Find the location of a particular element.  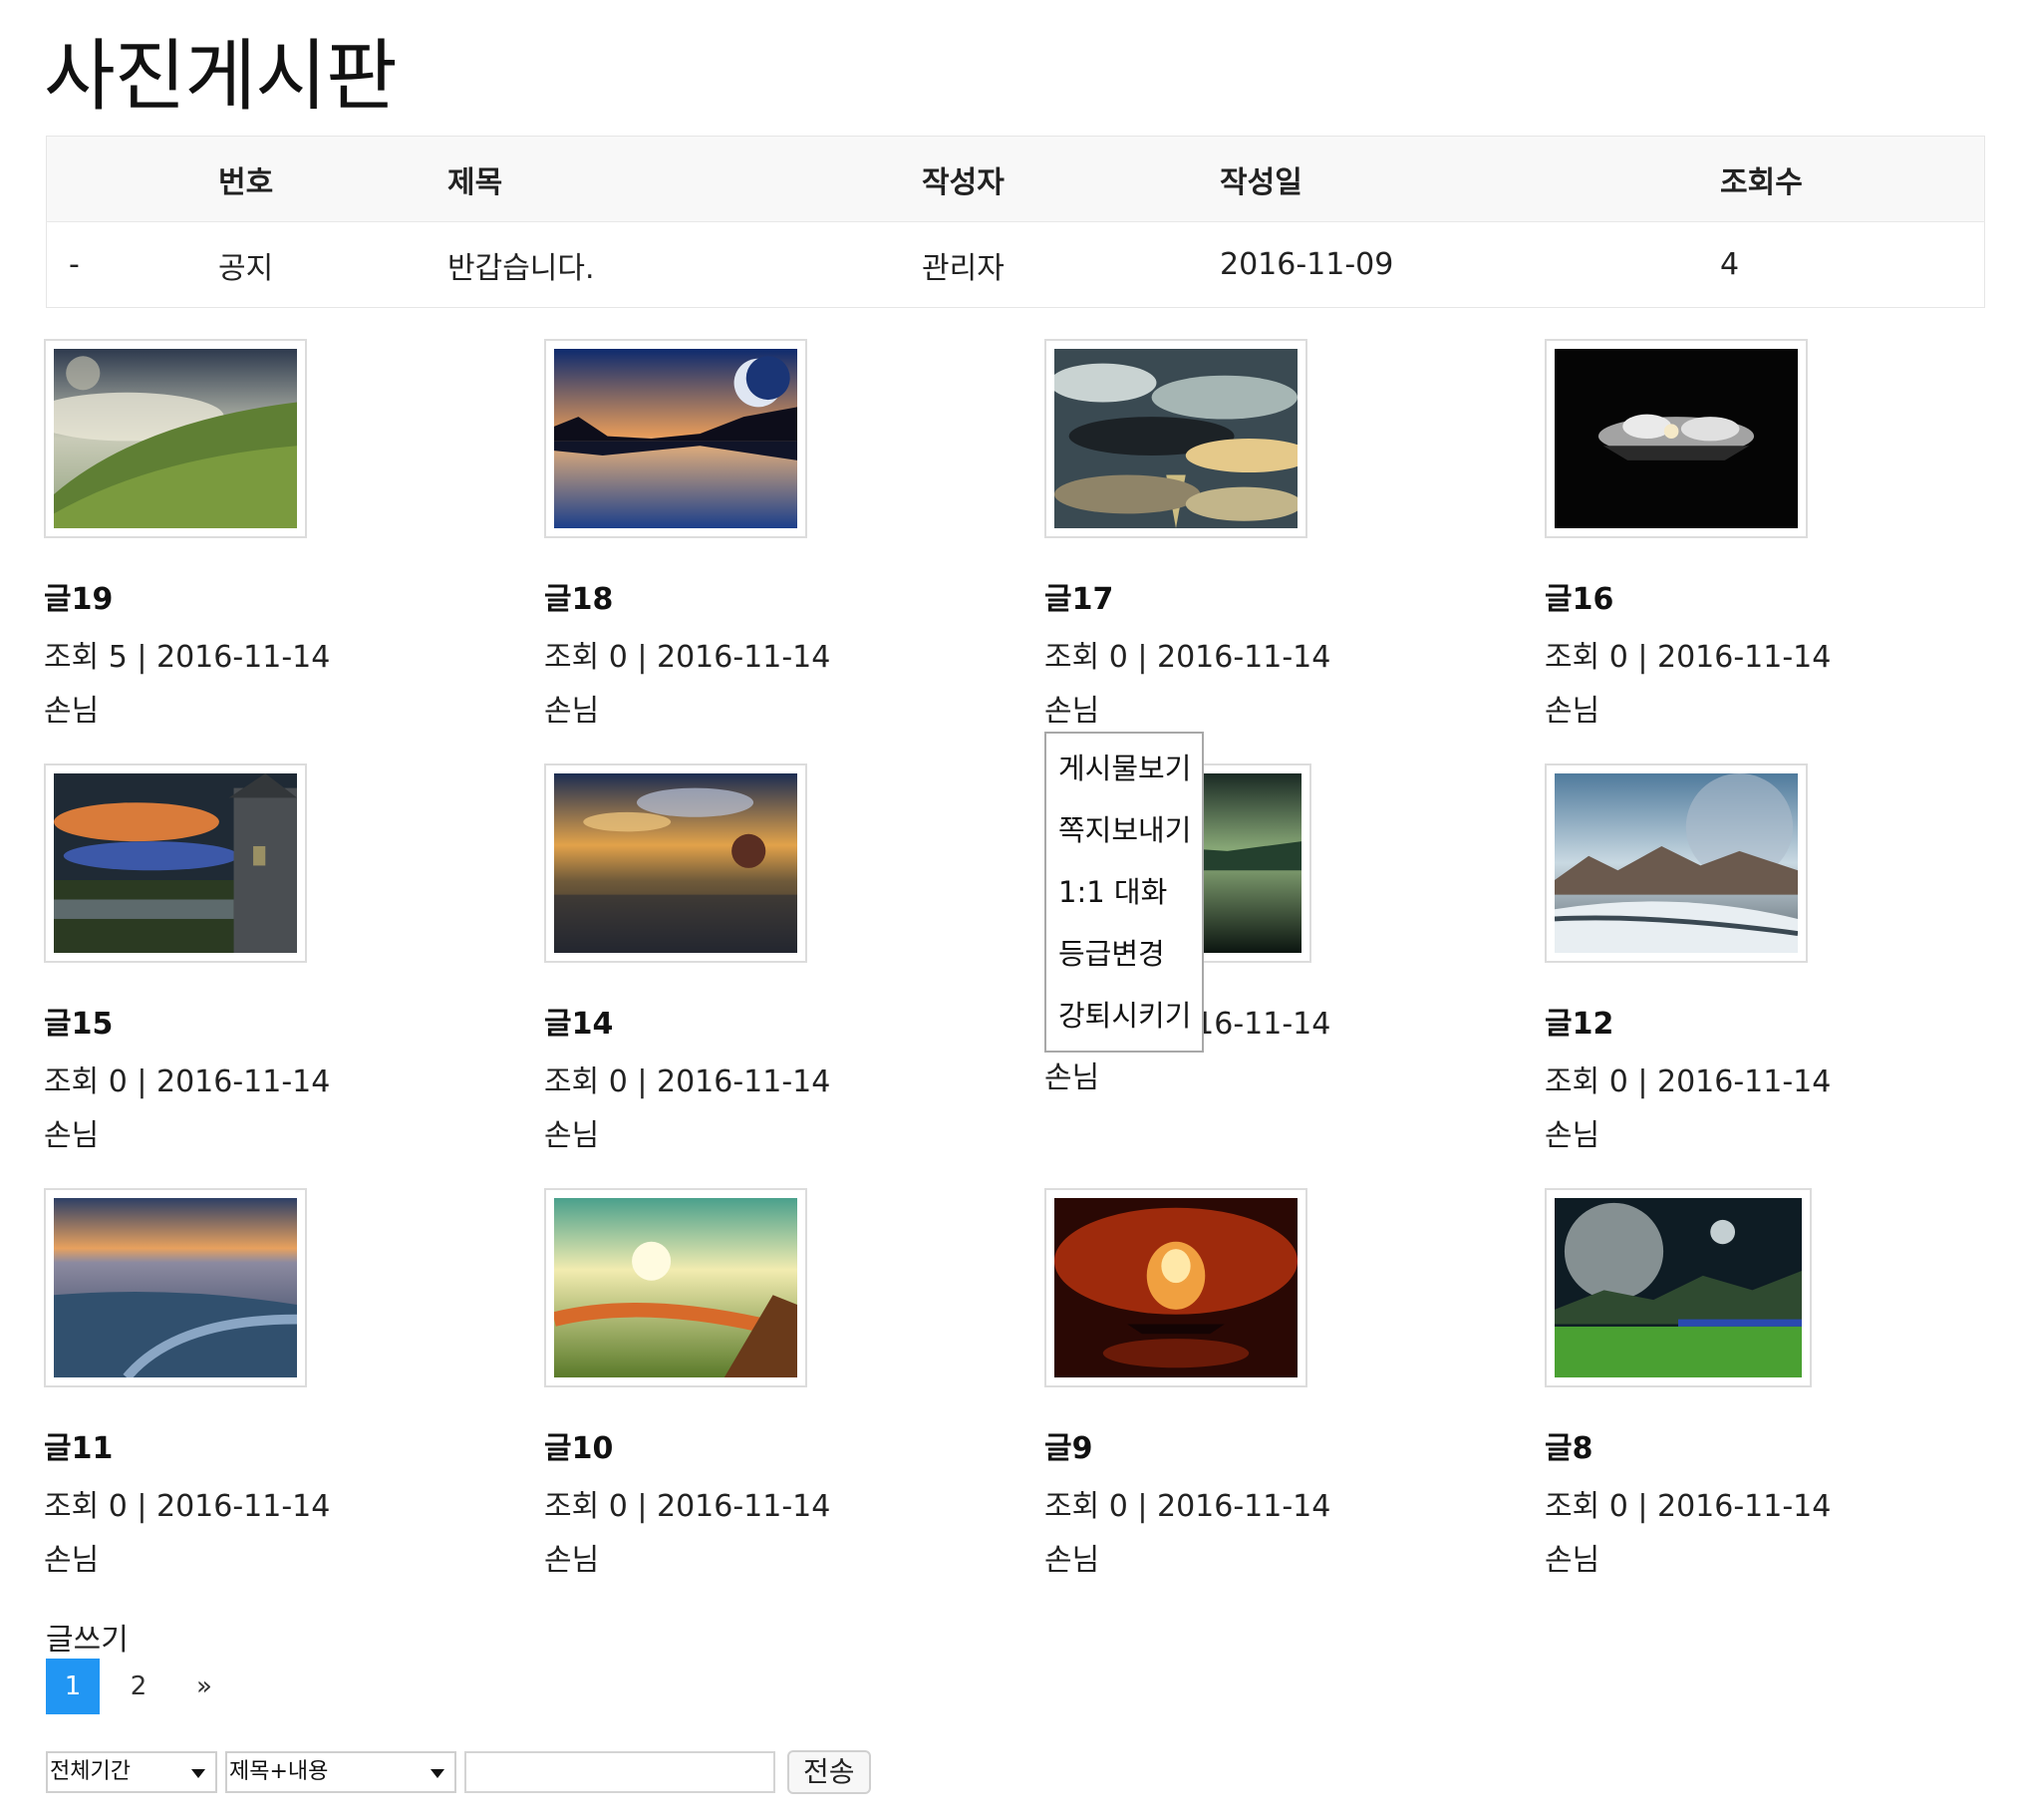

user-context-menu: 게시물보기 쪽지보내기 1:1 대화 등급변경 강퇴시키기 is located at coordinates (1124, 892).